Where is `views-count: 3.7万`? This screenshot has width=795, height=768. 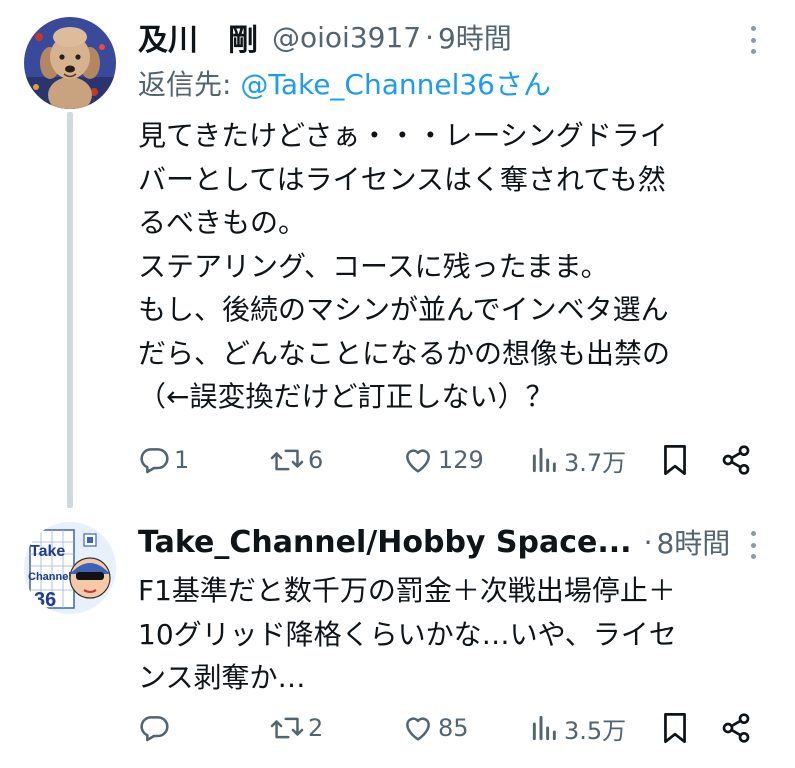 views-count: 3.7万 is located at coordinates (595, 462).